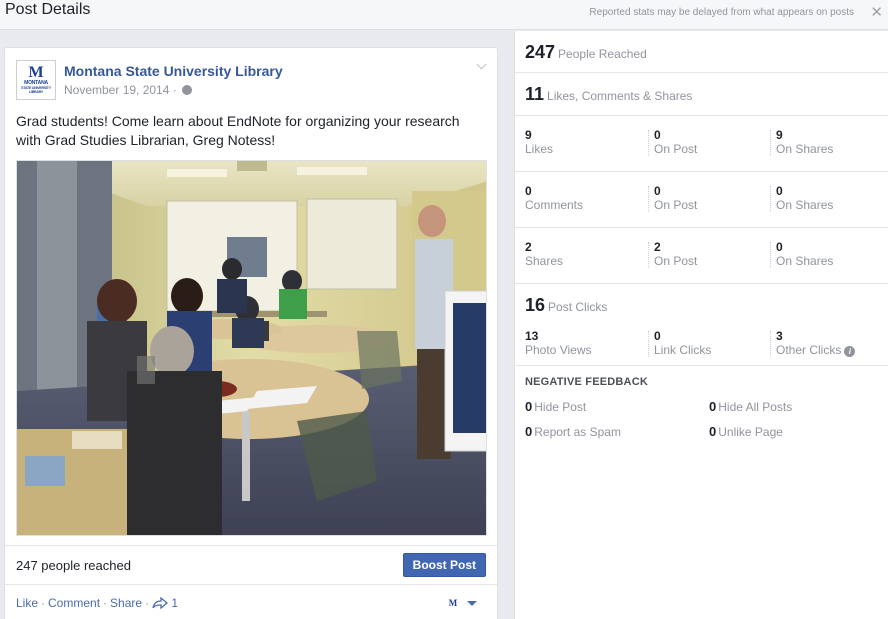 The width and height of the screenshot is (888, 619). What do you see at coordinates (657, 336) in the screenshot?
I see `link-clicks-value: 0` at bounding box center [657, 336].